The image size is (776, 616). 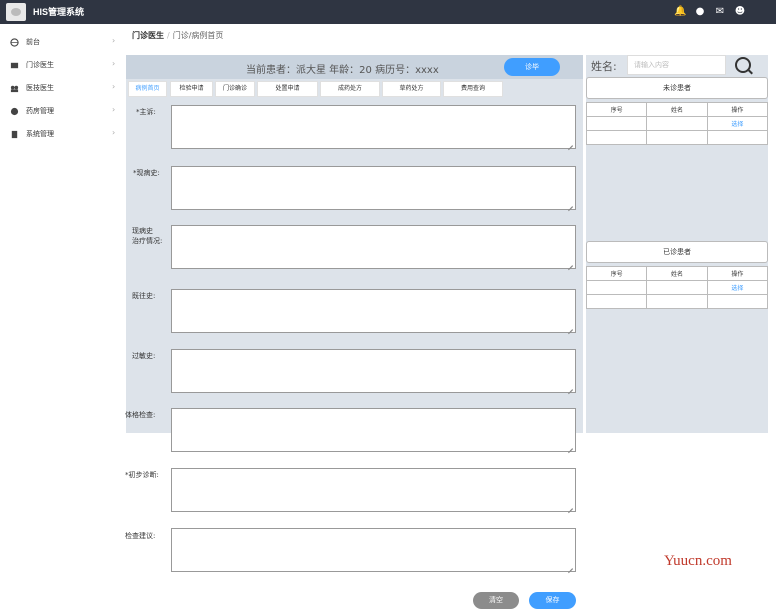 I want to click on allergy-history-textarea, so click(x=373, y=371).